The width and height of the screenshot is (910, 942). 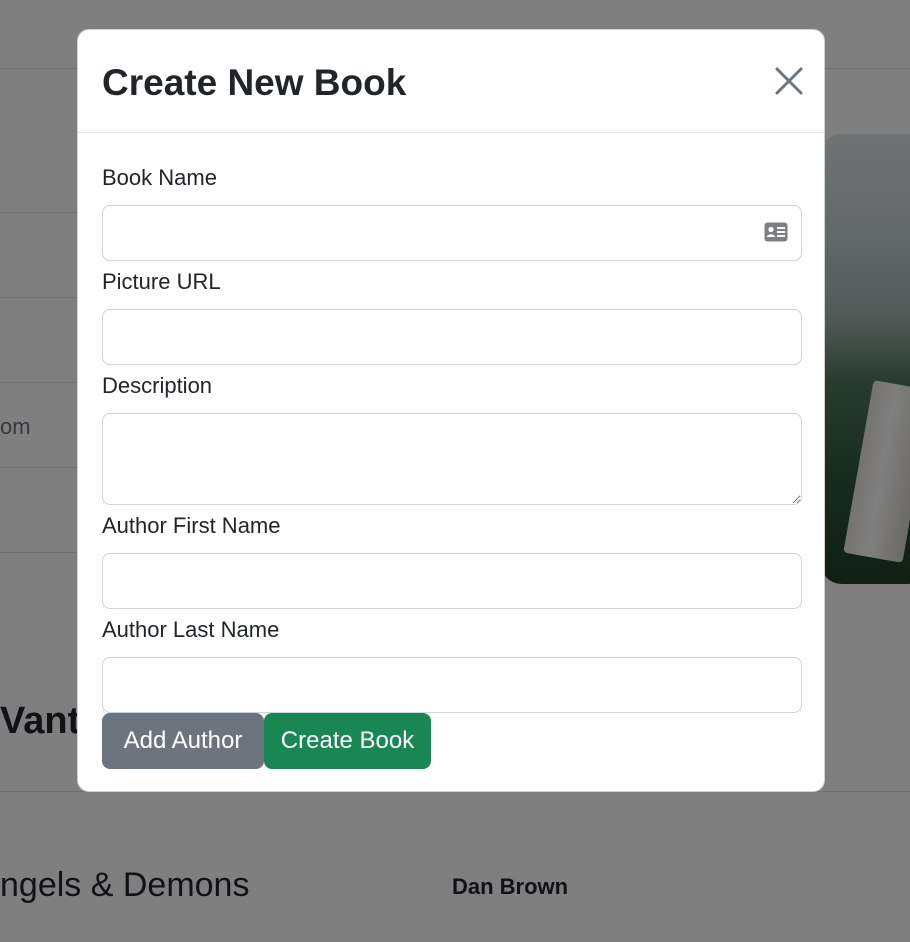 What do you see at coordinates (452, 337) in the screenshot?
I see `picture-url-input` at bounding box center [452, 337].